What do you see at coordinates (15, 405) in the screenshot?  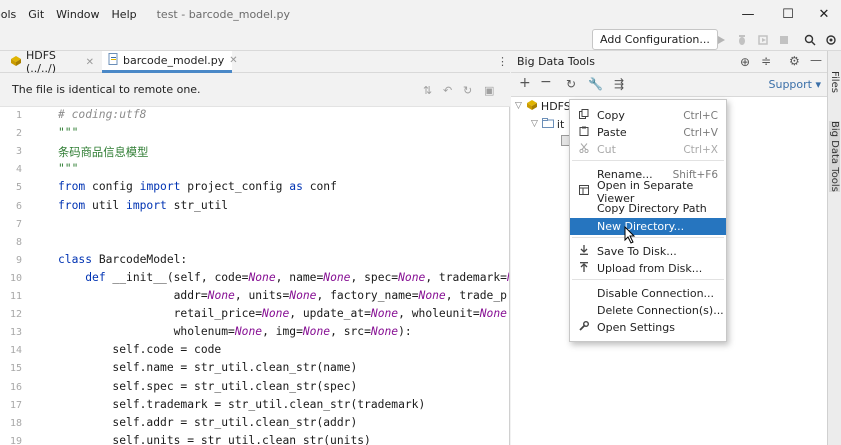 I see `line-number: 17` at bounding box center [15, 405].